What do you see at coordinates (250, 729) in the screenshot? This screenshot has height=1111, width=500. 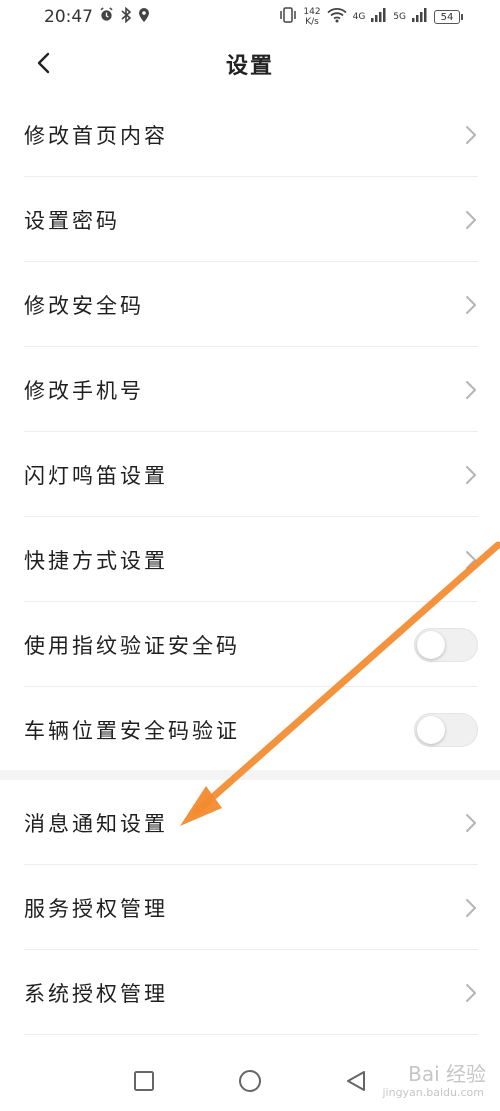 I see `settings-item-vehicle-location: 车辆位置安全码验证` at bounding box center [250, 729].